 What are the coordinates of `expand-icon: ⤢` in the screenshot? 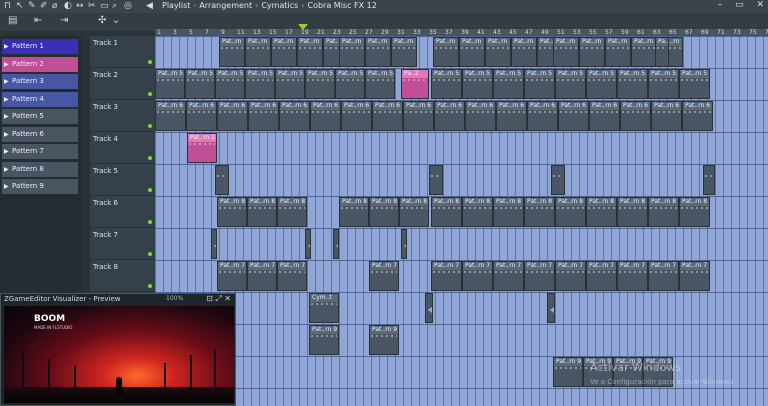 It's located at (218, 298).